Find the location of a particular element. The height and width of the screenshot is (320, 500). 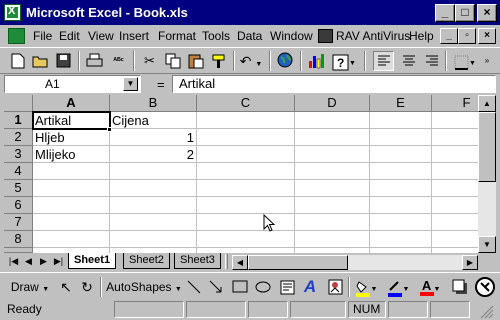

menu-view: View is located at coordinates (101, 36).